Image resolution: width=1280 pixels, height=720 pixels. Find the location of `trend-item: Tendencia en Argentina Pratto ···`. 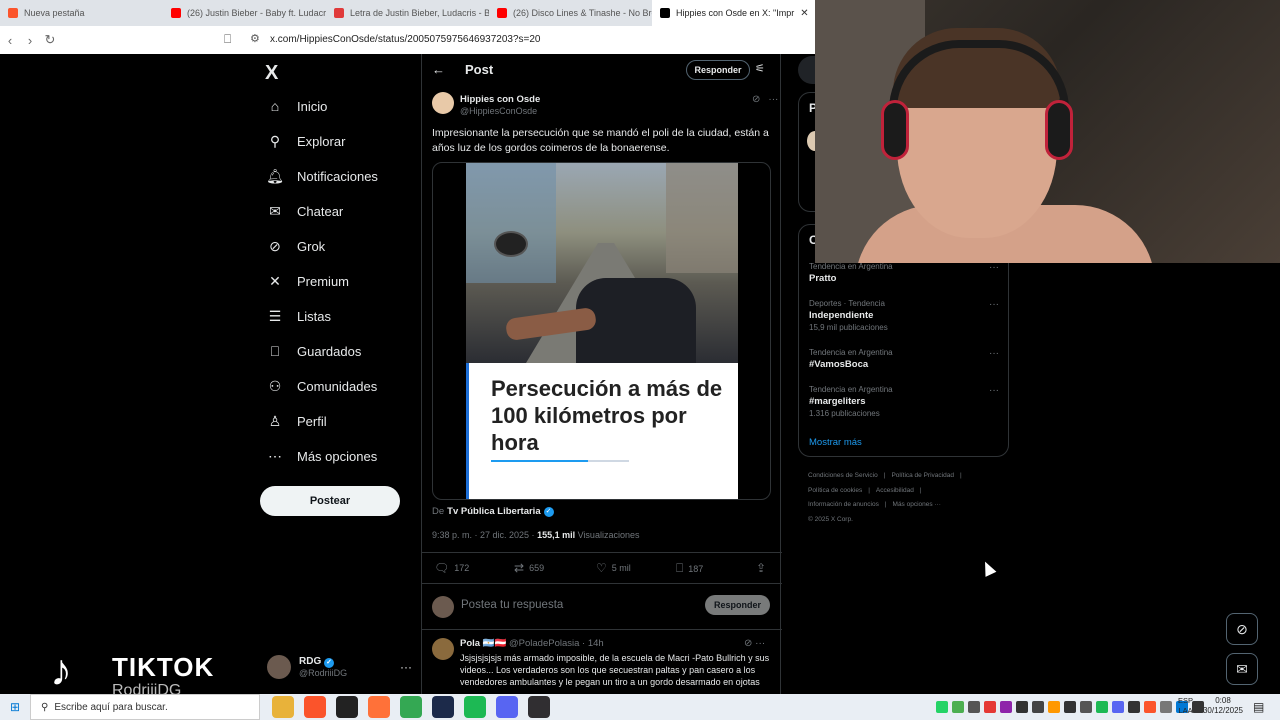

trend-item: Tendencia en Argentina Pratto ··· is located at coordinates (904, 273).